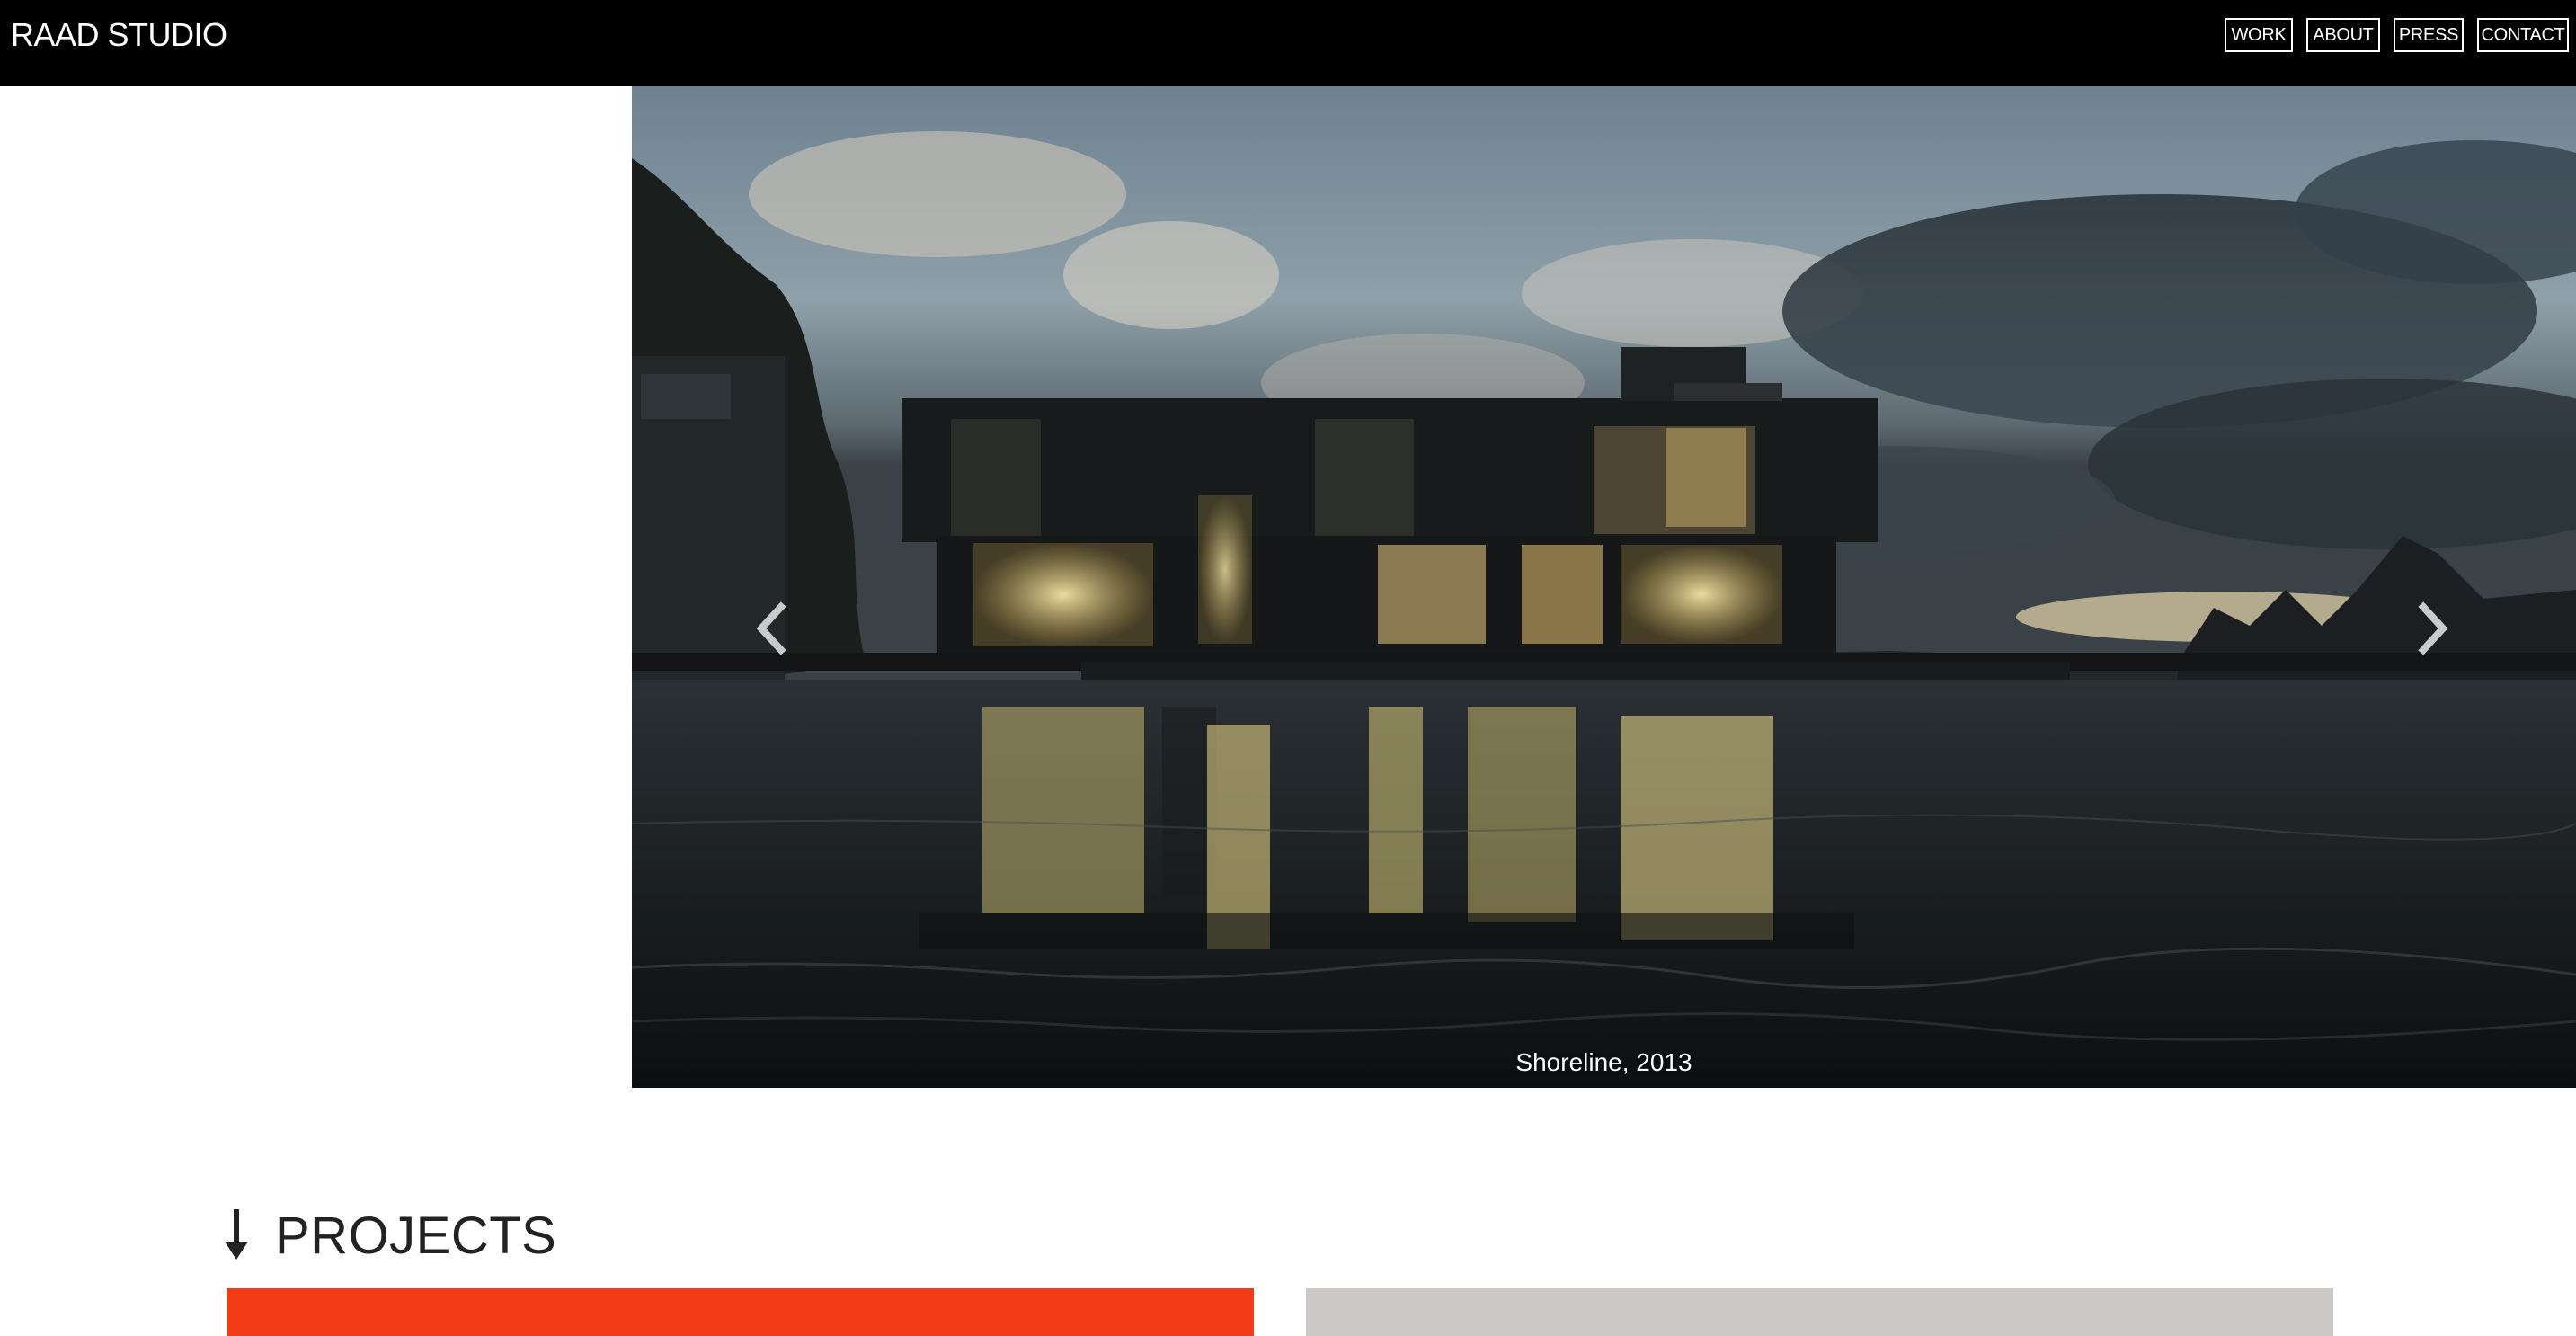  I want to click on main-nav: WORK ABOUT PRESS CONTACT, so click(2397, 35).